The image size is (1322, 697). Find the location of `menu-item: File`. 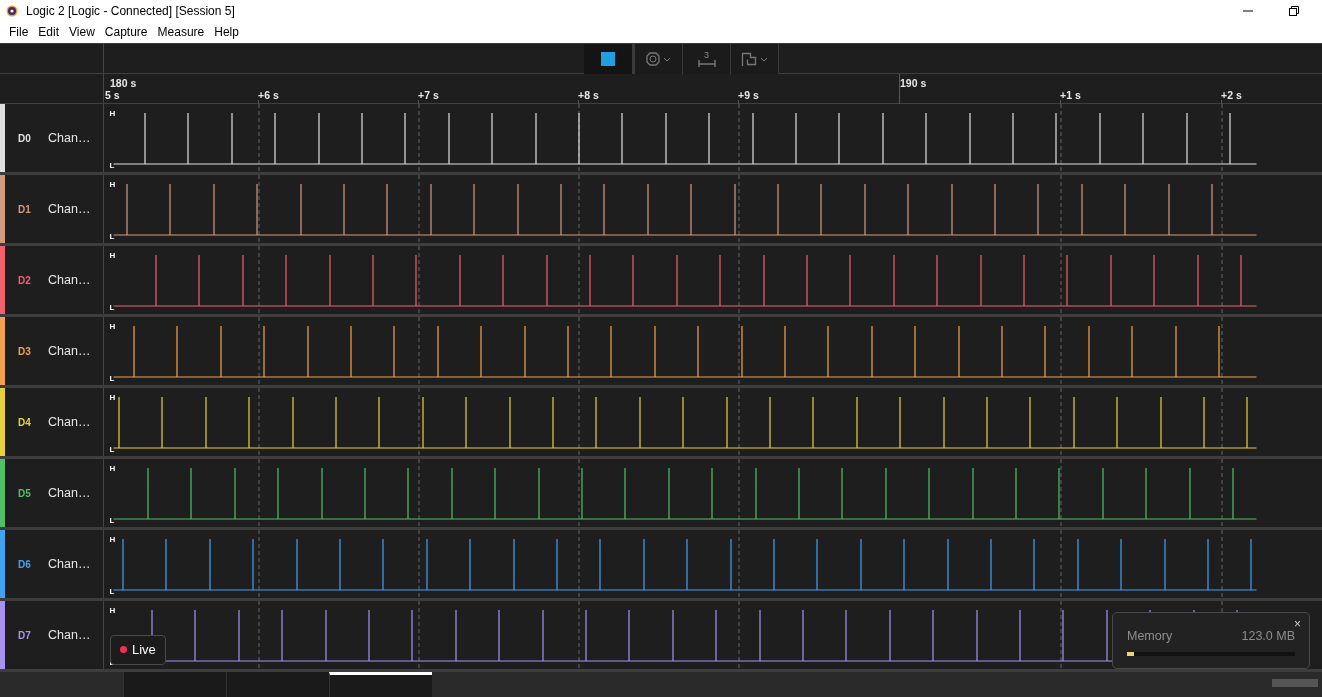

menu-item: File is located at coordinates (19, 32).